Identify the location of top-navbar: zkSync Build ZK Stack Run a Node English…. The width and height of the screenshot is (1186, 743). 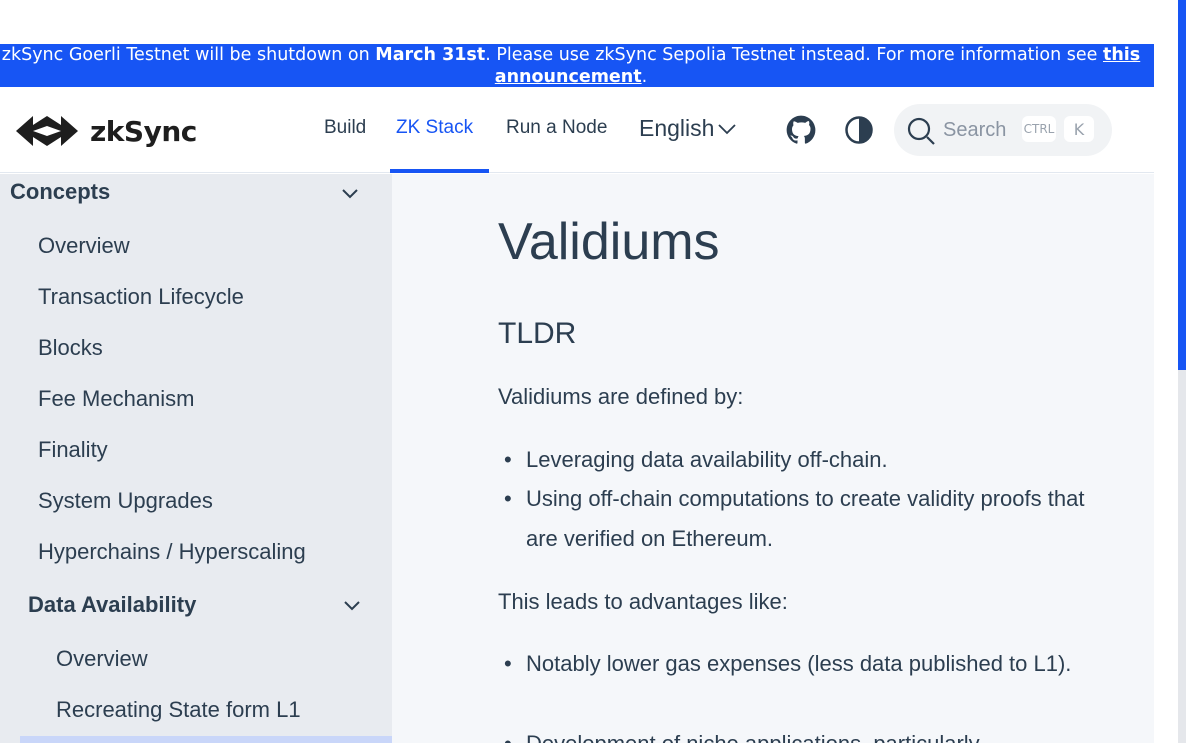
(577, 130).